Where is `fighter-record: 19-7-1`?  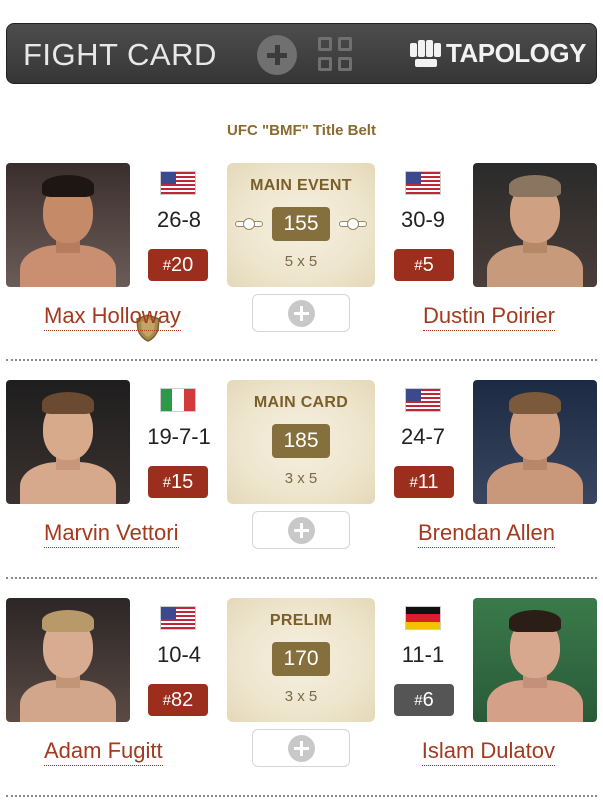 fighter-record: 19-7-1 is located at coordinates (179, 436).